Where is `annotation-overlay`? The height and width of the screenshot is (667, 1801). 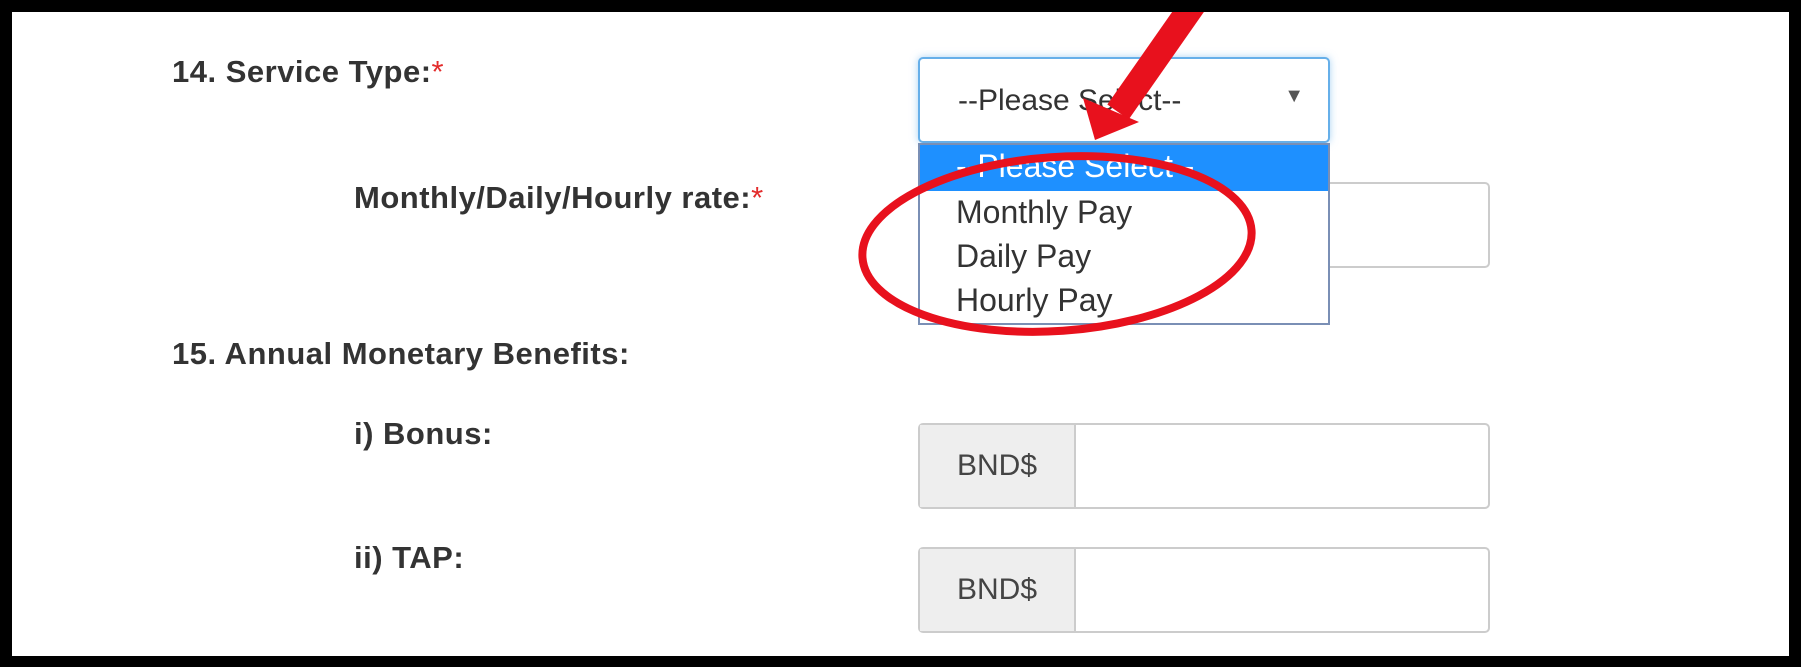
annotation-overlay is located at coordinates (1057, 174).